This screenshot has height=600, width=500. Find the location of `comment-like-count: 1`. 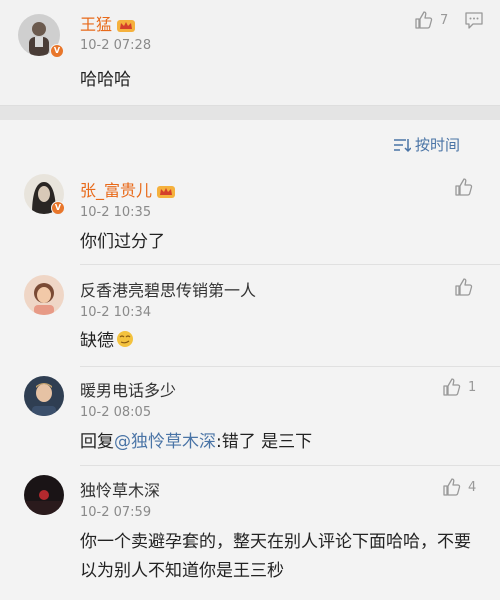

comment-like-count: 1 is located at coordinates (472, 387).